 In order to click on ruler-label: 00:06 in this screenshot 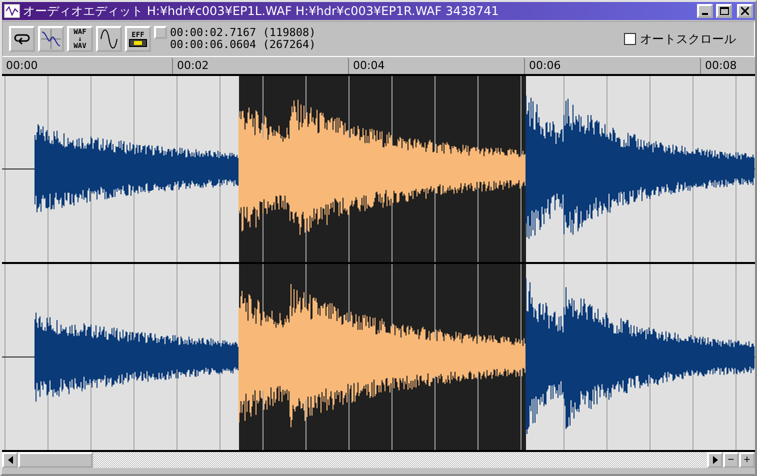, I will do `click(612, 66)`.